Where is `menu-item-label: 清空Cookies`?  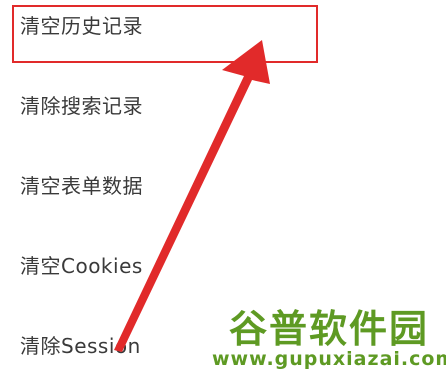 menu-item-label: 清空Cookies is located at coordinates (81, 265).